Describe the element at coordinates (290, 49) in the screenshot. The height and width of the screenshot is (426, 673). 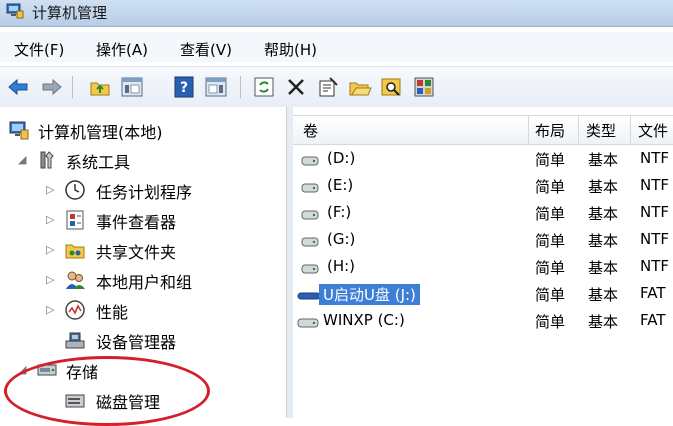
I see `menu-help: 帮助(H)` at that location.